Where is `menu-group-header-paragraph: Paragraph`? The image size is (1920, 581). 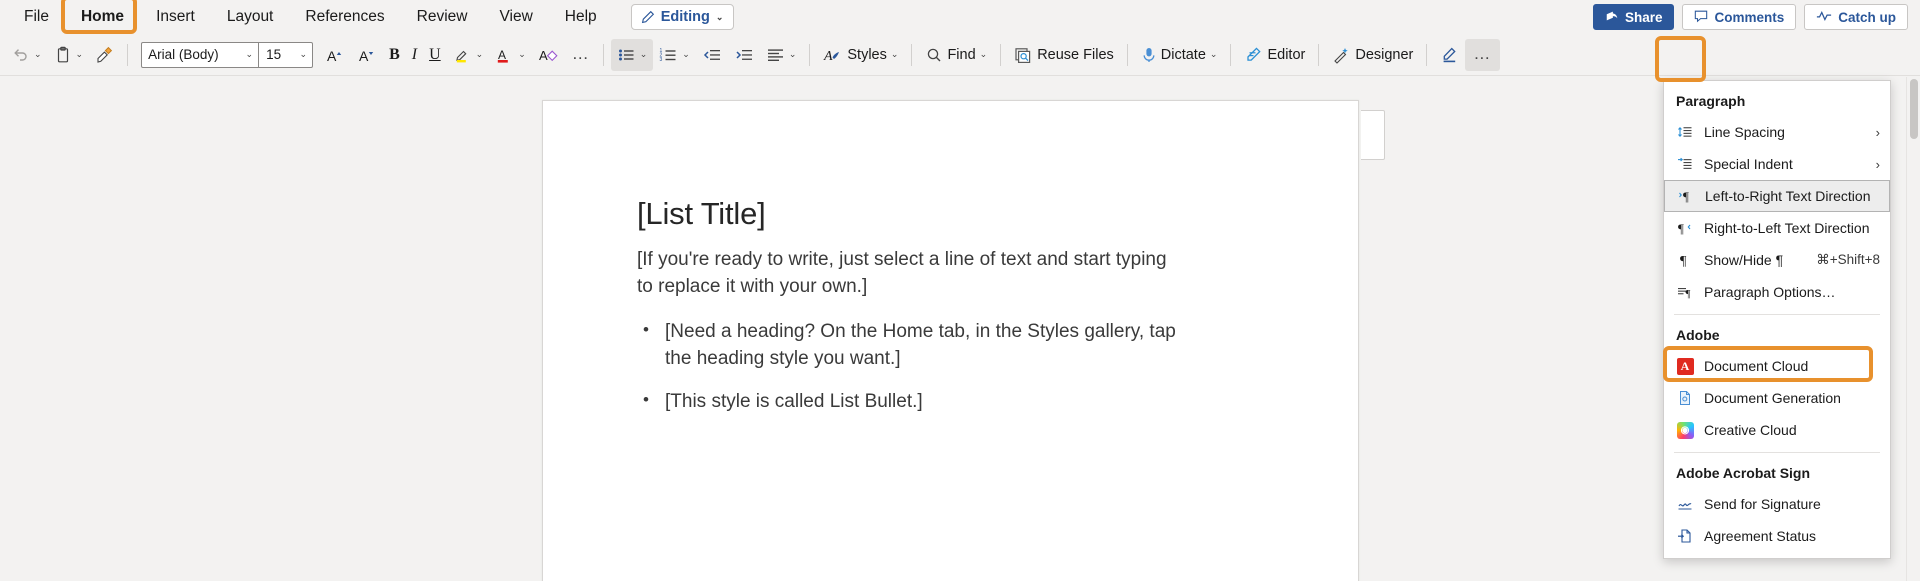 menu-group-header-paragraph: Paragraph is located at coordinates (1711, 101).